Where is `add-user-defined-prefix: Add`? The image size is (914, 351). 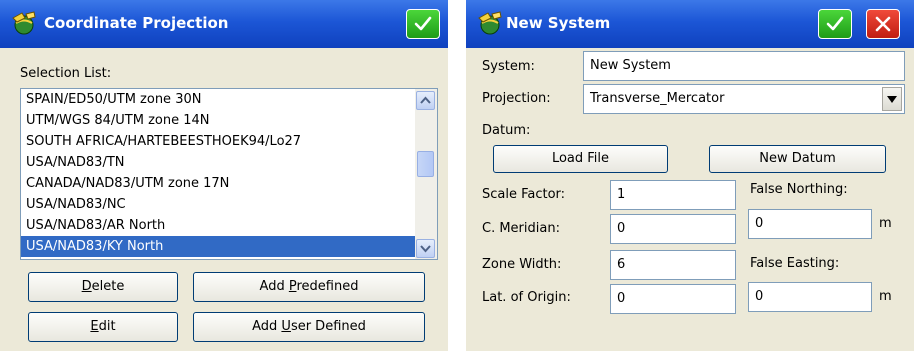
add-user-defined-prefix: Add is located at coordinates (267, 326).